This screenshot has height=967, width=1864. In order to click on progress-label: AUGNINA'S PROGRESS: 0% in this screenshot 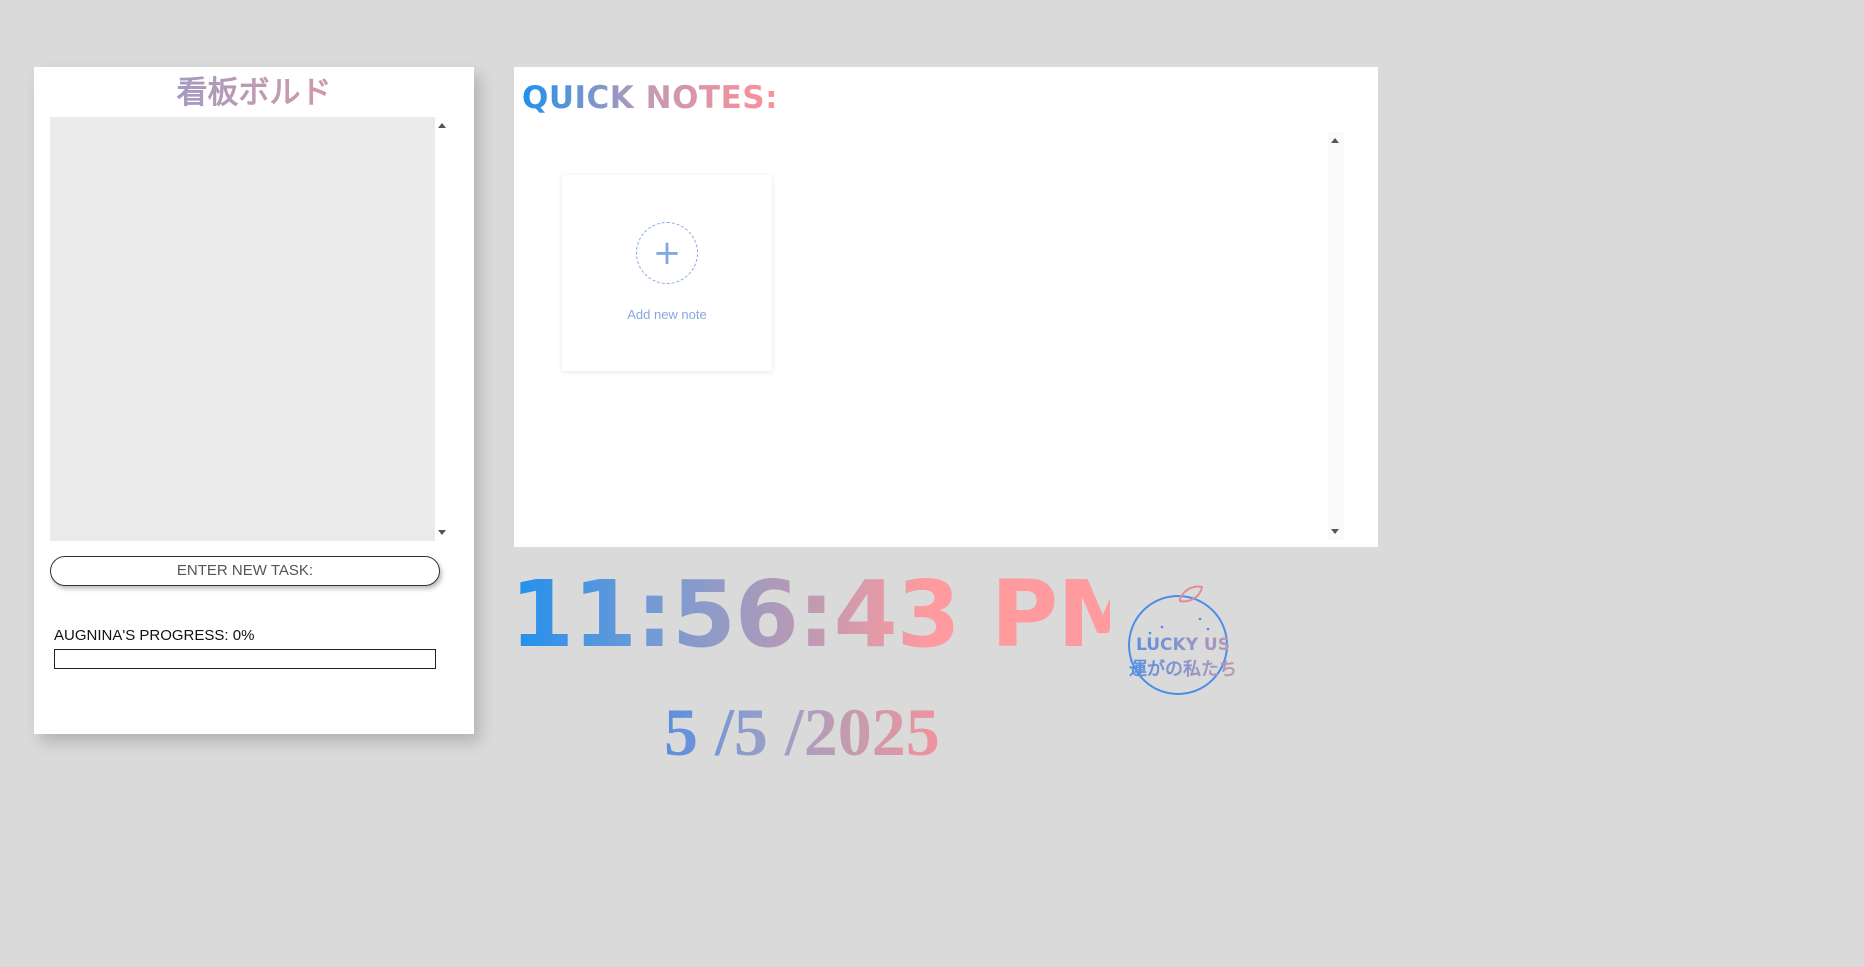, I will do `click(154, 635)`.